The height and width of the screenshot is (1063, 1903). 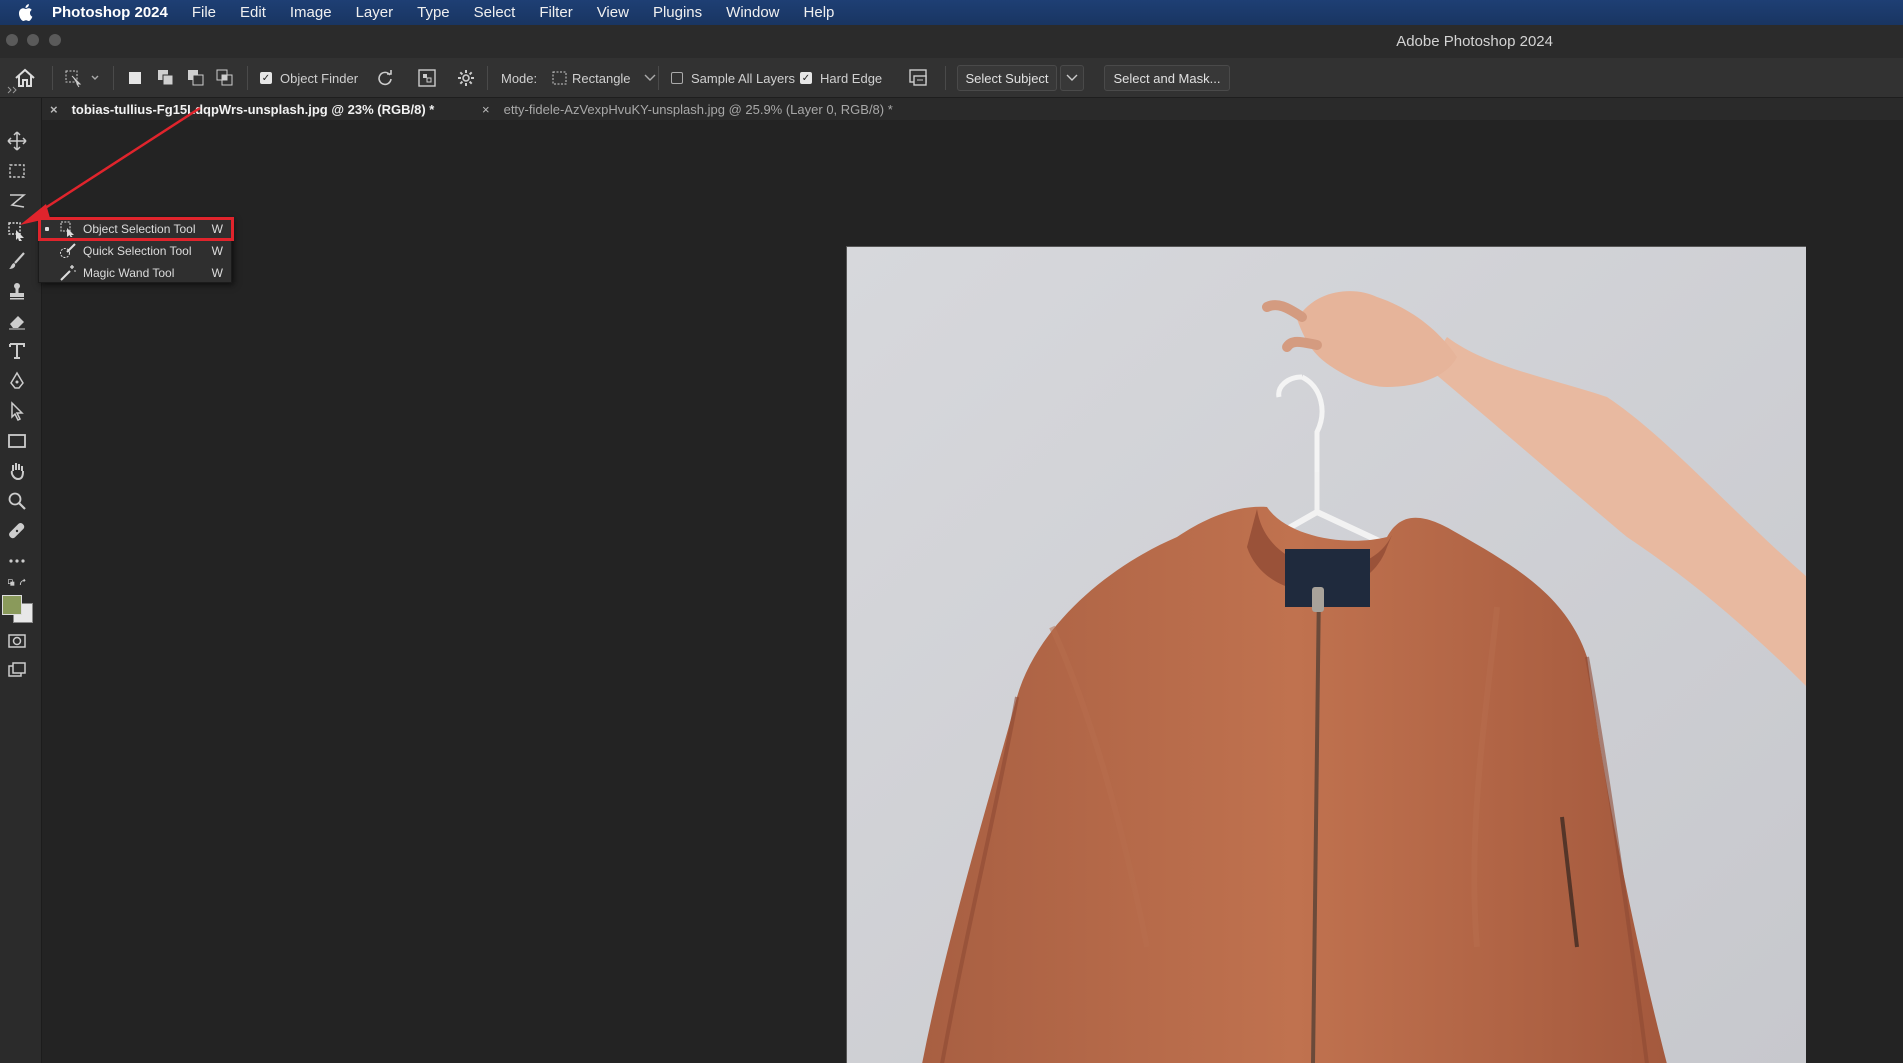 I want to click on menu-image: Image, so click(x=311, y=12).